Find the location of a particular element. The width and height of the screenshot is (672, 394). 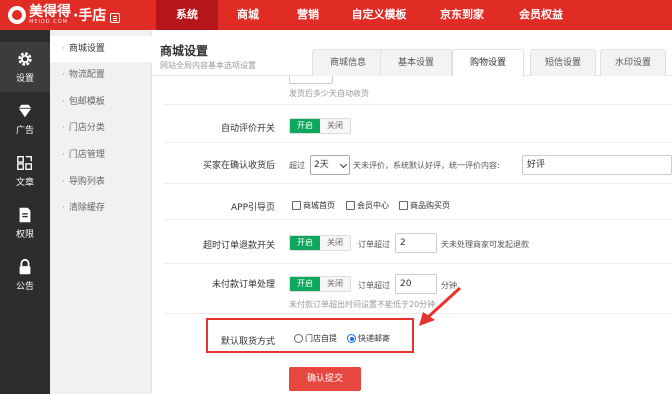

timeout-refund-suffix: 天未处理商家可发起退款 is located at coordinates (485, 244).